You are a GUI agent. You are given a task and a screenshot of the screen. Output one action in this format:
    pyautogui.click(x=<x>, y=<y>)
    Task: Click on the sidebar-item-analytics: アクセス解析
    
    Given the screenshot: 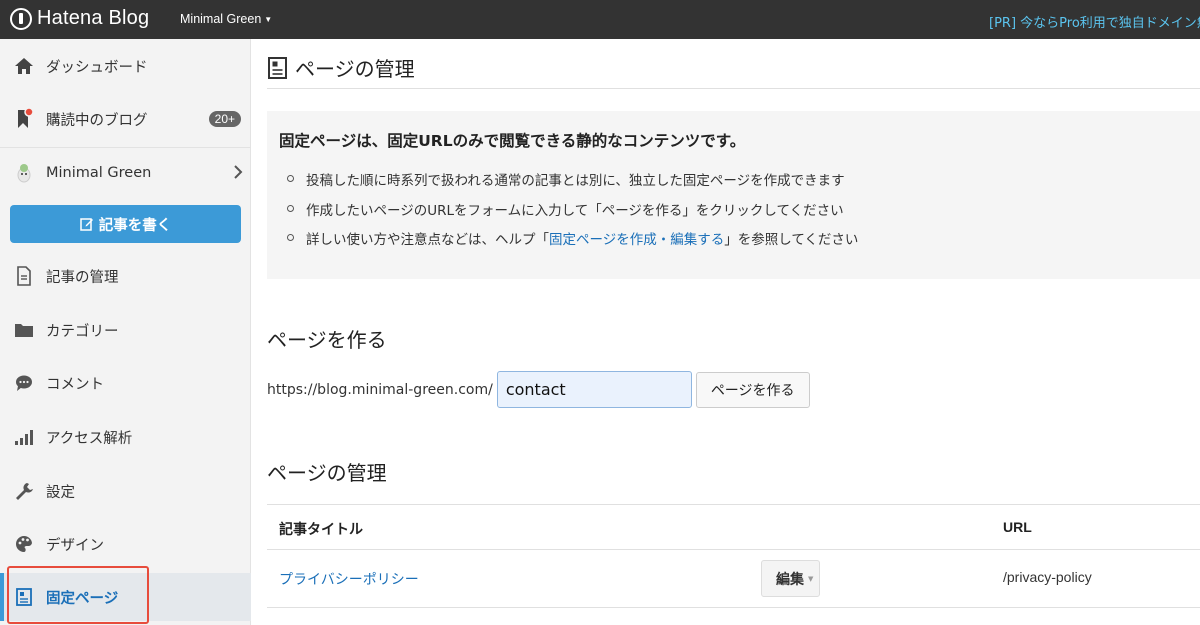 What is the action you would take?
    pyautogui.click(x=125, y=437)
    